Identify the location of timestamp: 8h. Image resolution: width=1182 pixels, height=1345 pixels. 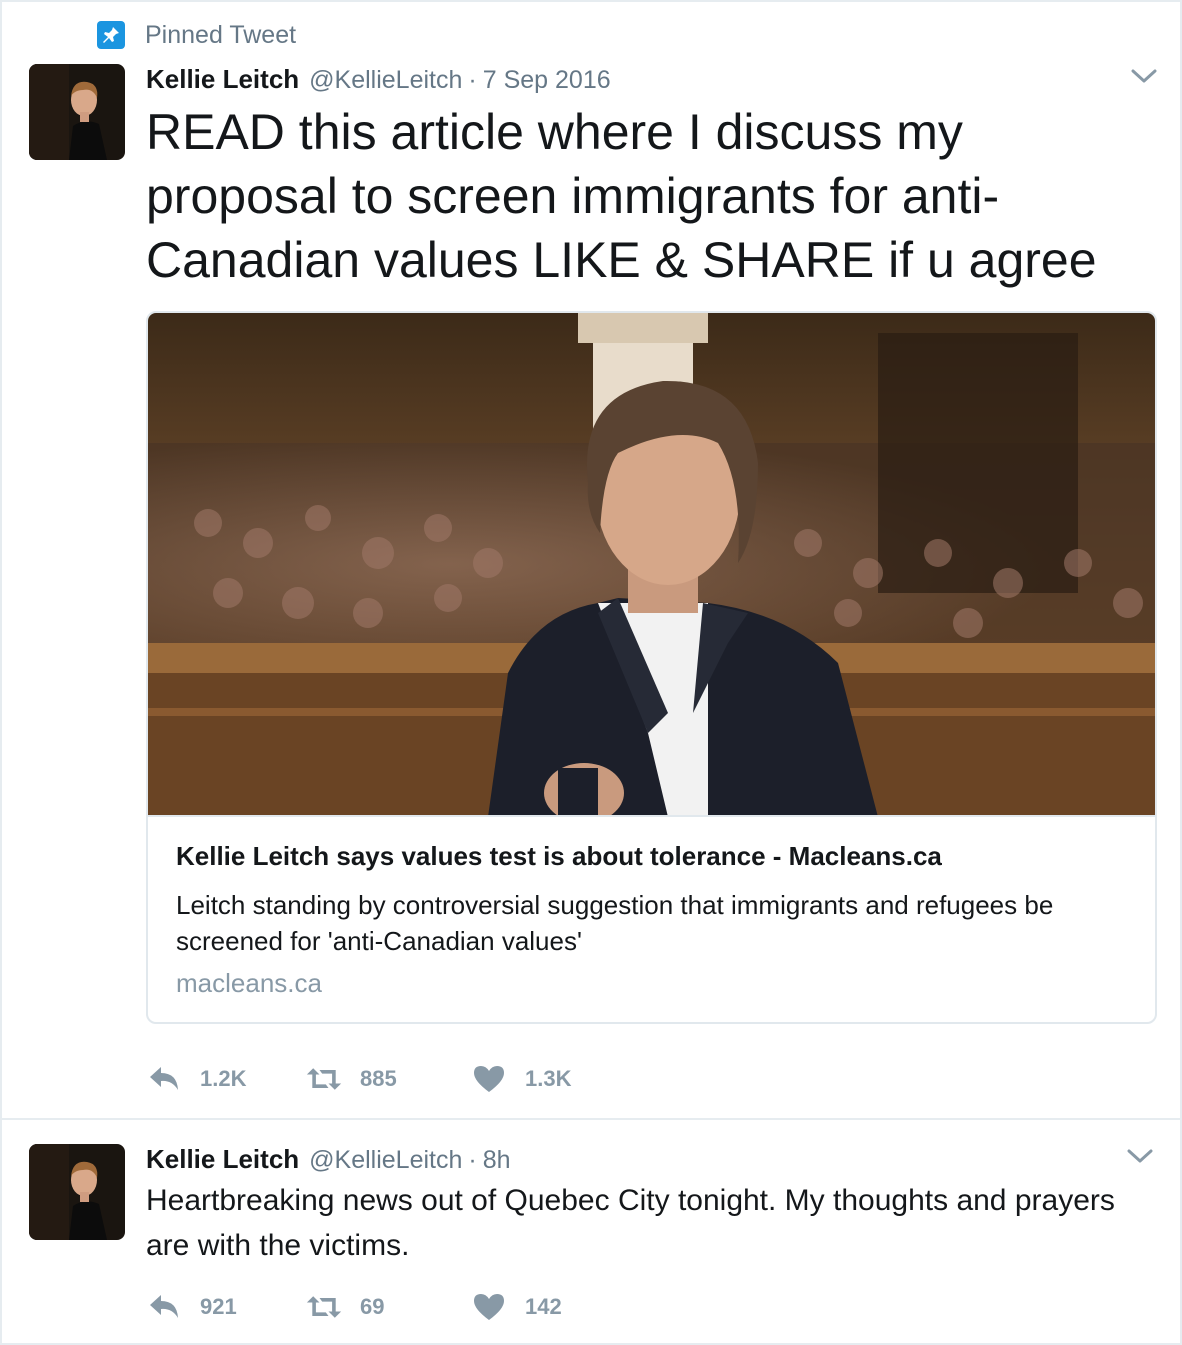
(497, 1160).